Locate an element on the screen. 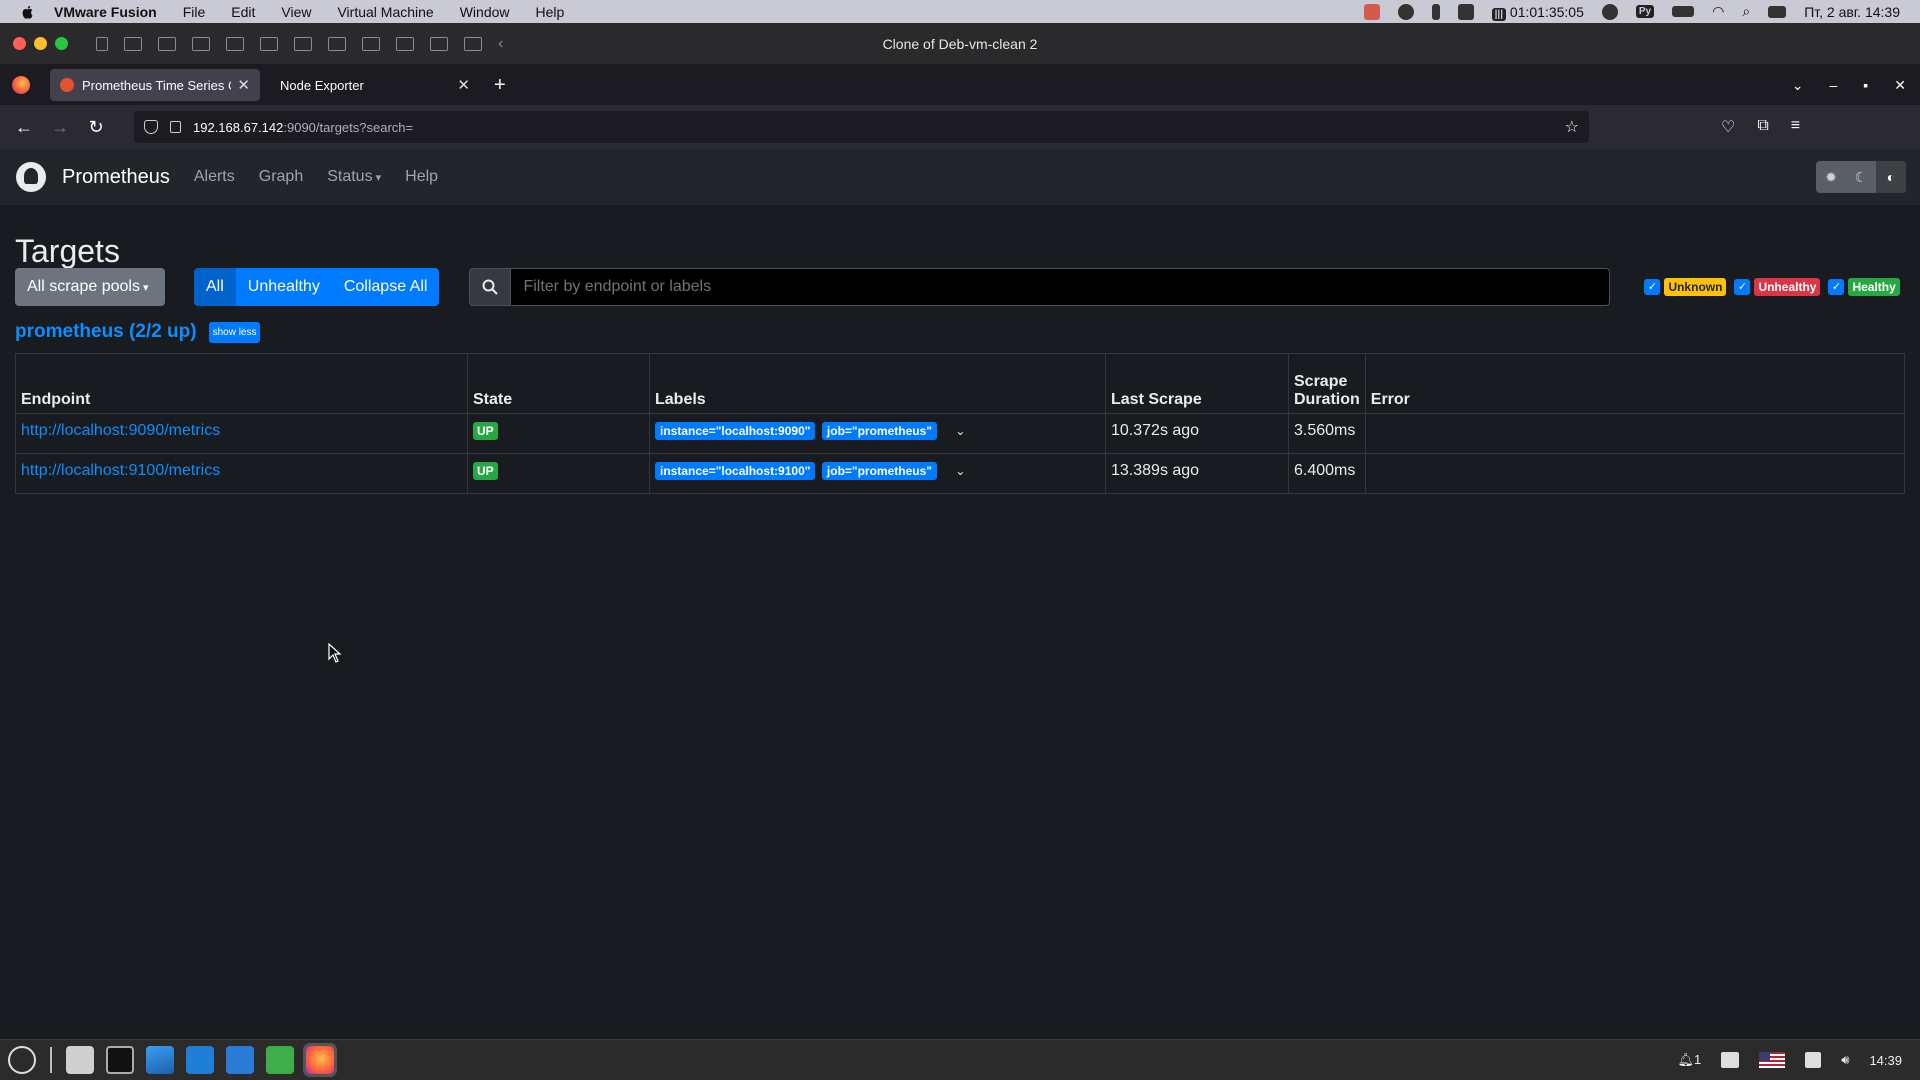 Image resolution: width=1920 pixels, height=1080 pixels. spotlight-search-icon: ⌕ is located at coordinates (1746, 11).